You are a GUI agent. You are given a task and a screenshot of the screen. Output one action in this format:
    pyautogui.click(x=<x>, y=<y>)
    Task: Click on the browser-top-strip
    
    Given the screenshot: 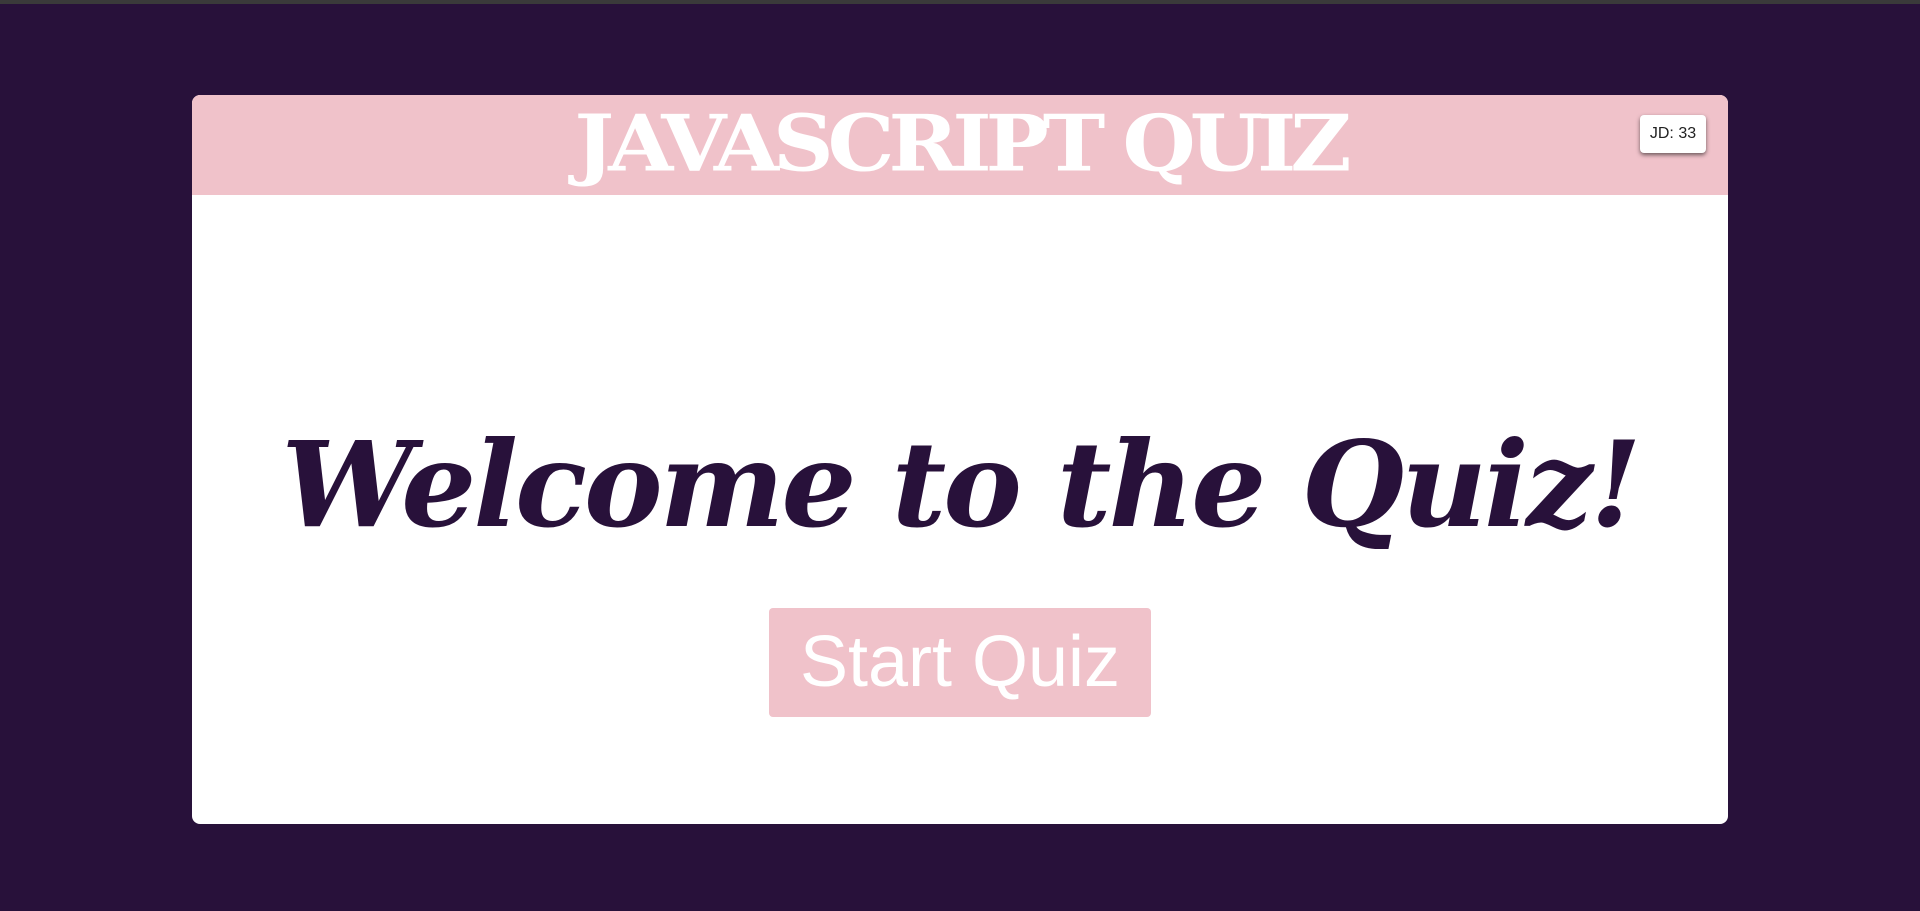 What is the action you would take?
    pyautogui.click(x=960, y=2)
    